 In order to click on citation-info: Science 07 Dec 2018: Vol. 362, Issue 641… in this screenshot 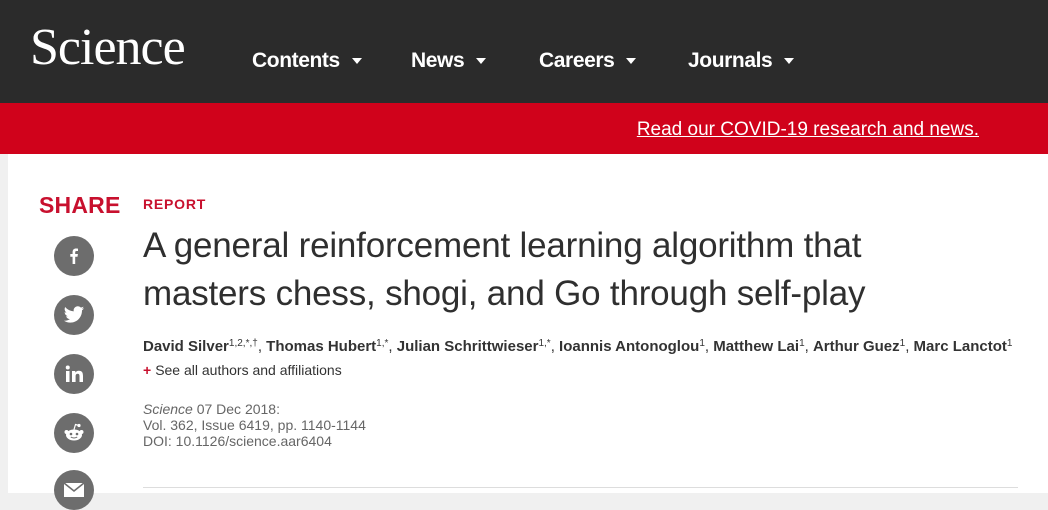, I will do `click(254, 425)`.